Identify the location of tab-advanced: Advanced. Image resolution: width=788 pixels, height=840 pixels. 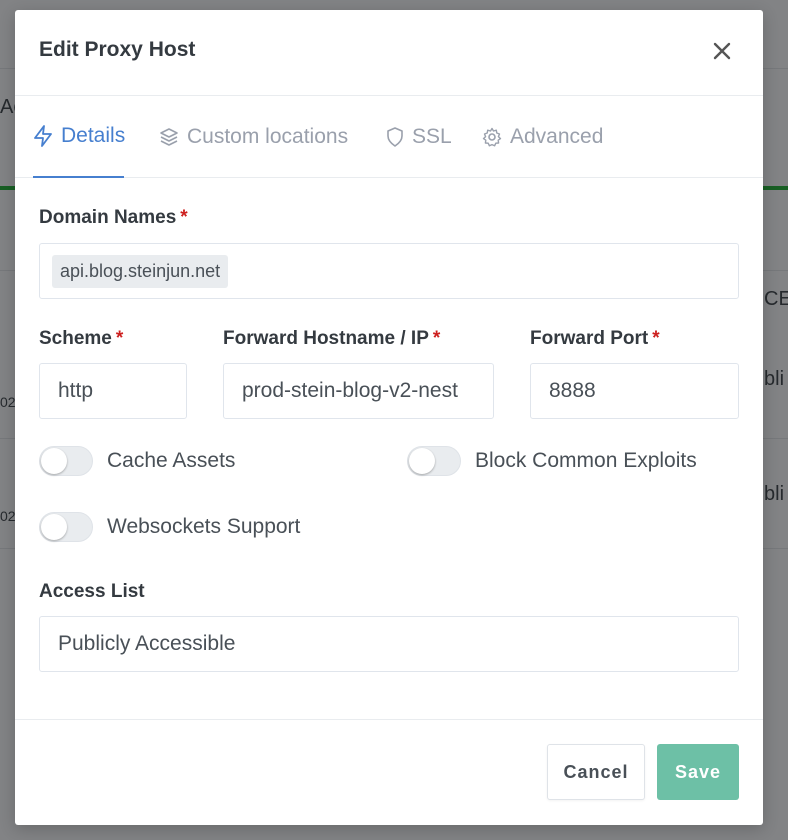
(542, 137).